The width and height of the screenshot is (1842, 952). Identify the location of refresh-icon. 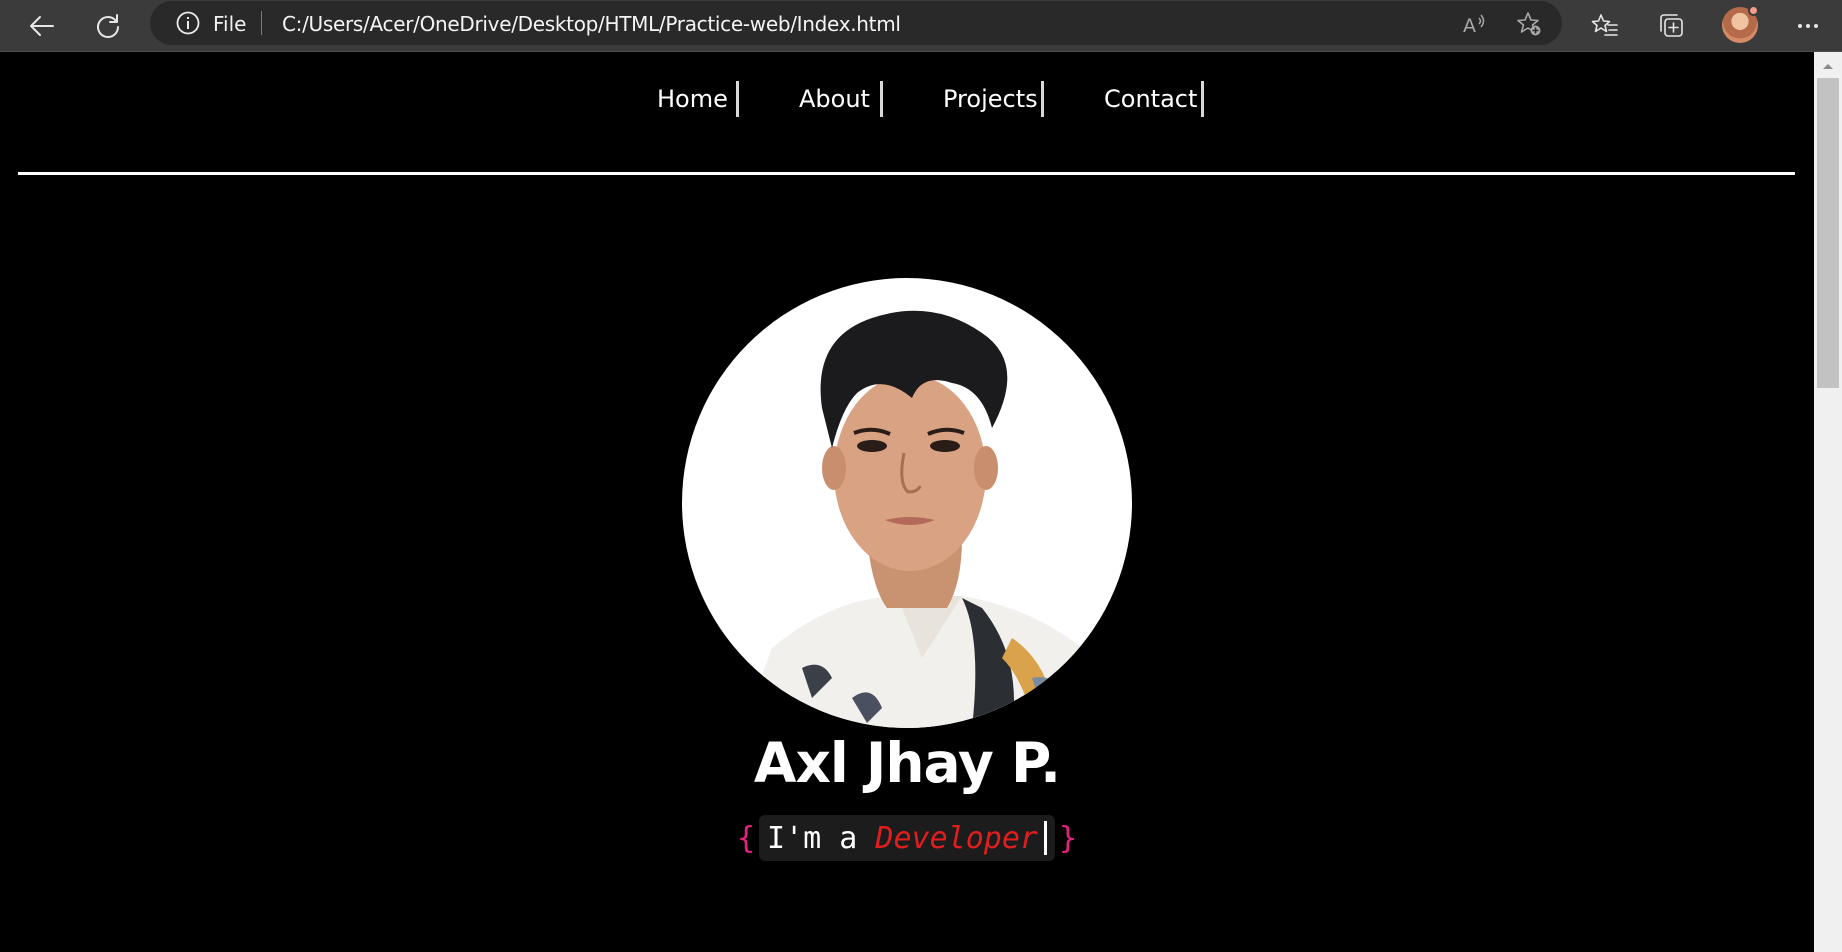
(108, 26).